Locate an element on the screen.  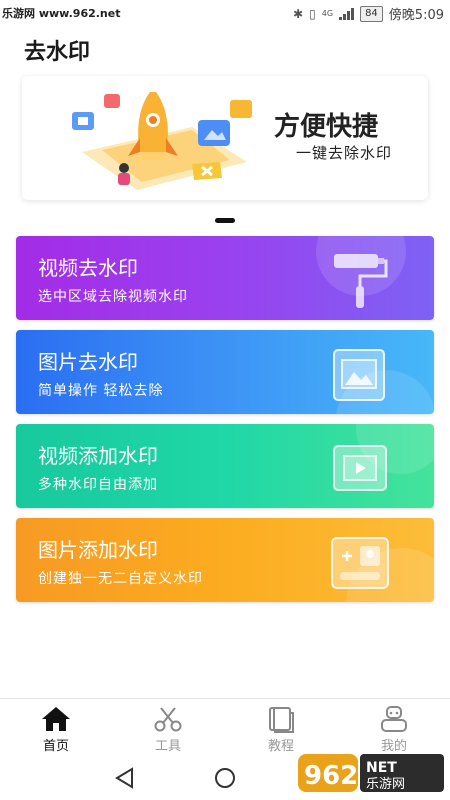
banner-title: 方便快捷 is located at coordinates (326, 127).